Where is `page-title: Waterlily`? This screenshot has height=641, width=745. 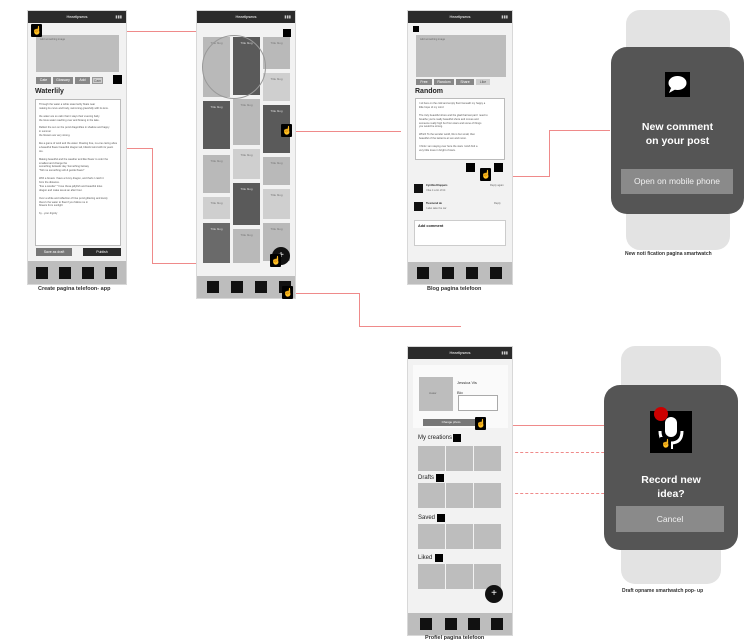 page-title: Waterlily is located at coordinates (49, 91).